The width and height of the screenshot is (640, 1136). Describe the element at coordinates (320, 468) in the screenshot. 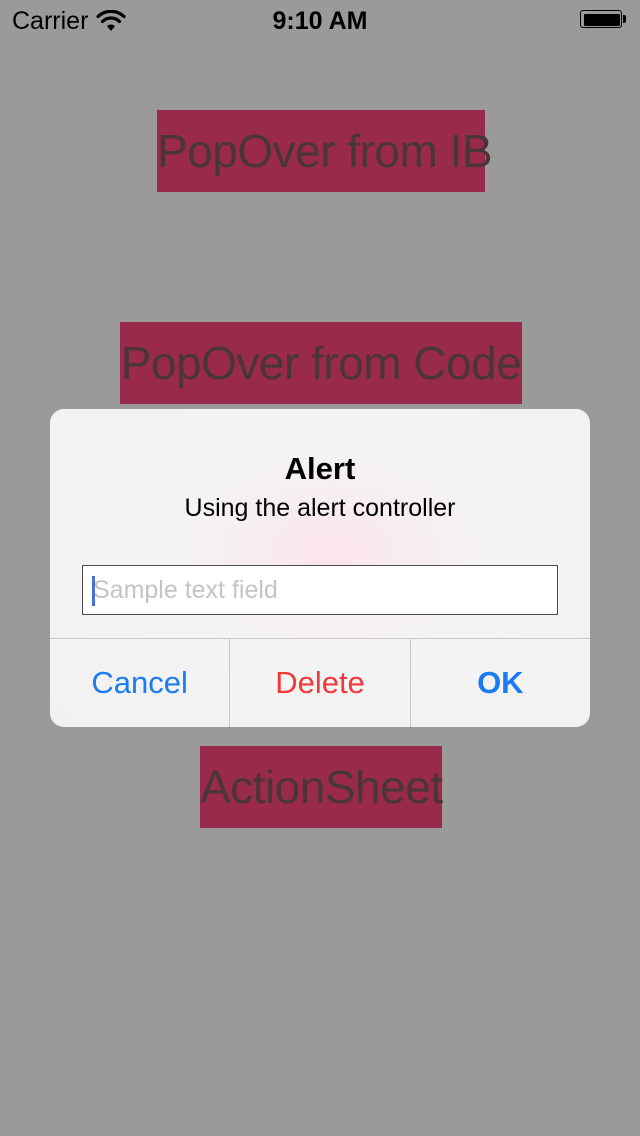

I see `alert-title: Alert` at that location.